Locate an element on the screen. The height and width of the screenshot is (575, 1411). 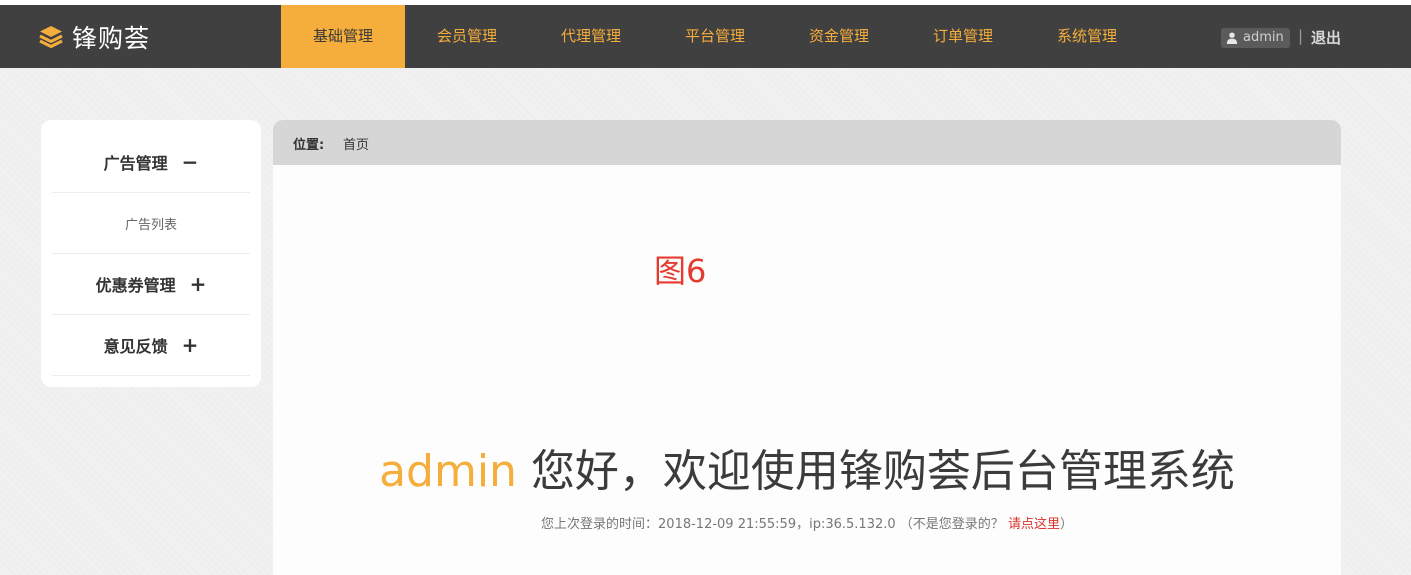
sidebar-item-ad-list: 广告列表 is located at coordinates (151, 223).